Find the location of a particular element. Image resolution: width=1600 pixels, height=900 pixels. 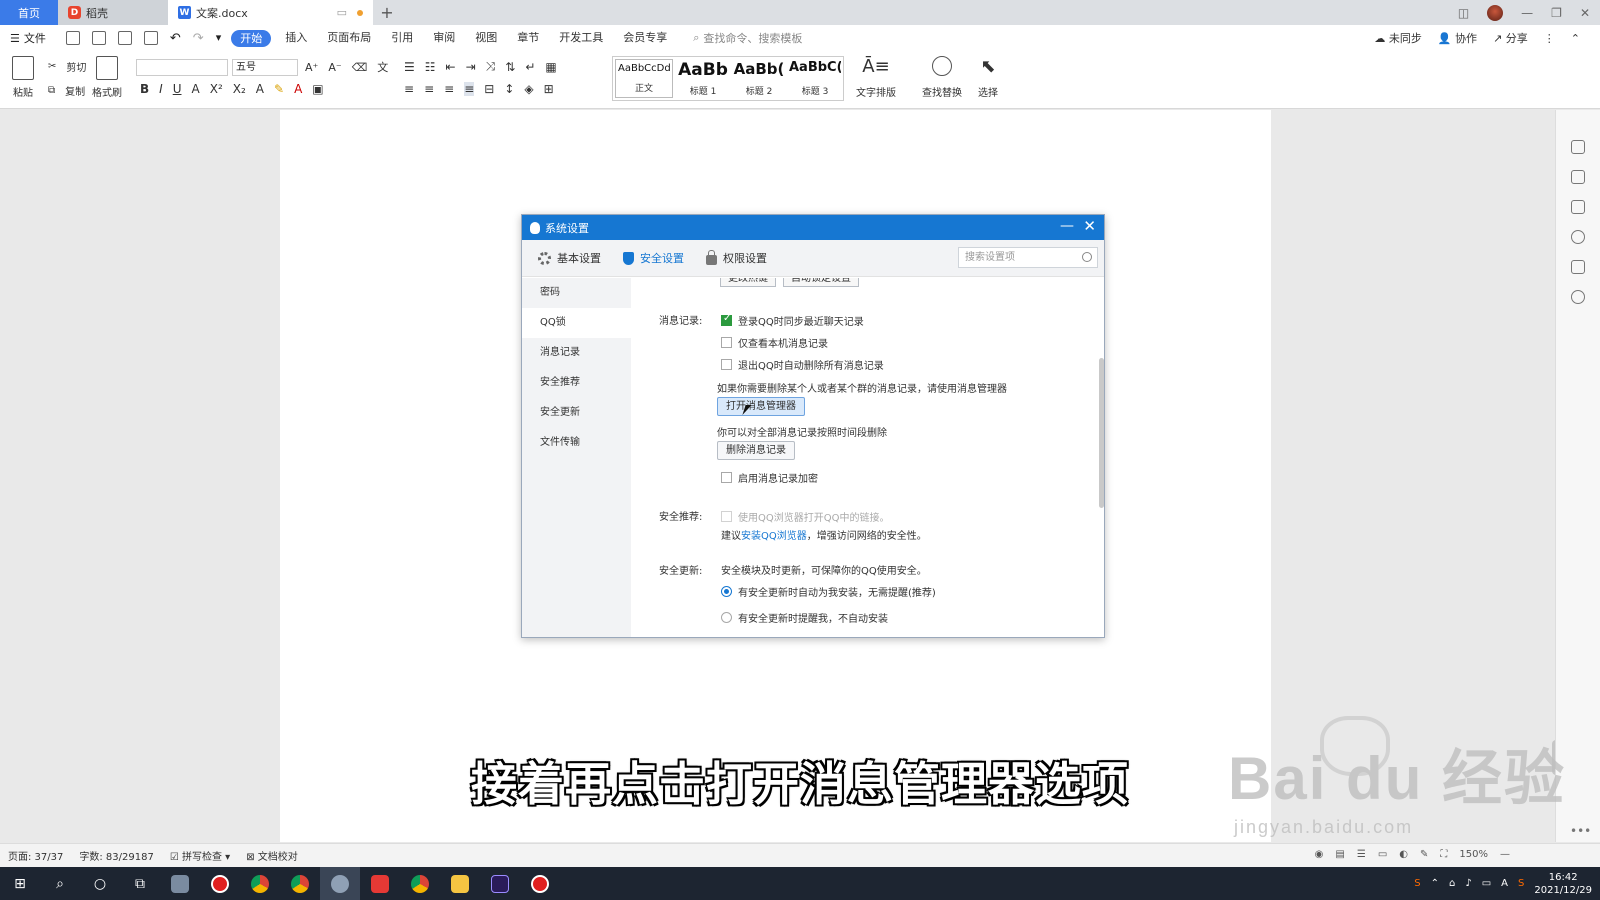

subscript-icon: X₂ is located at coordinates (239, 89).